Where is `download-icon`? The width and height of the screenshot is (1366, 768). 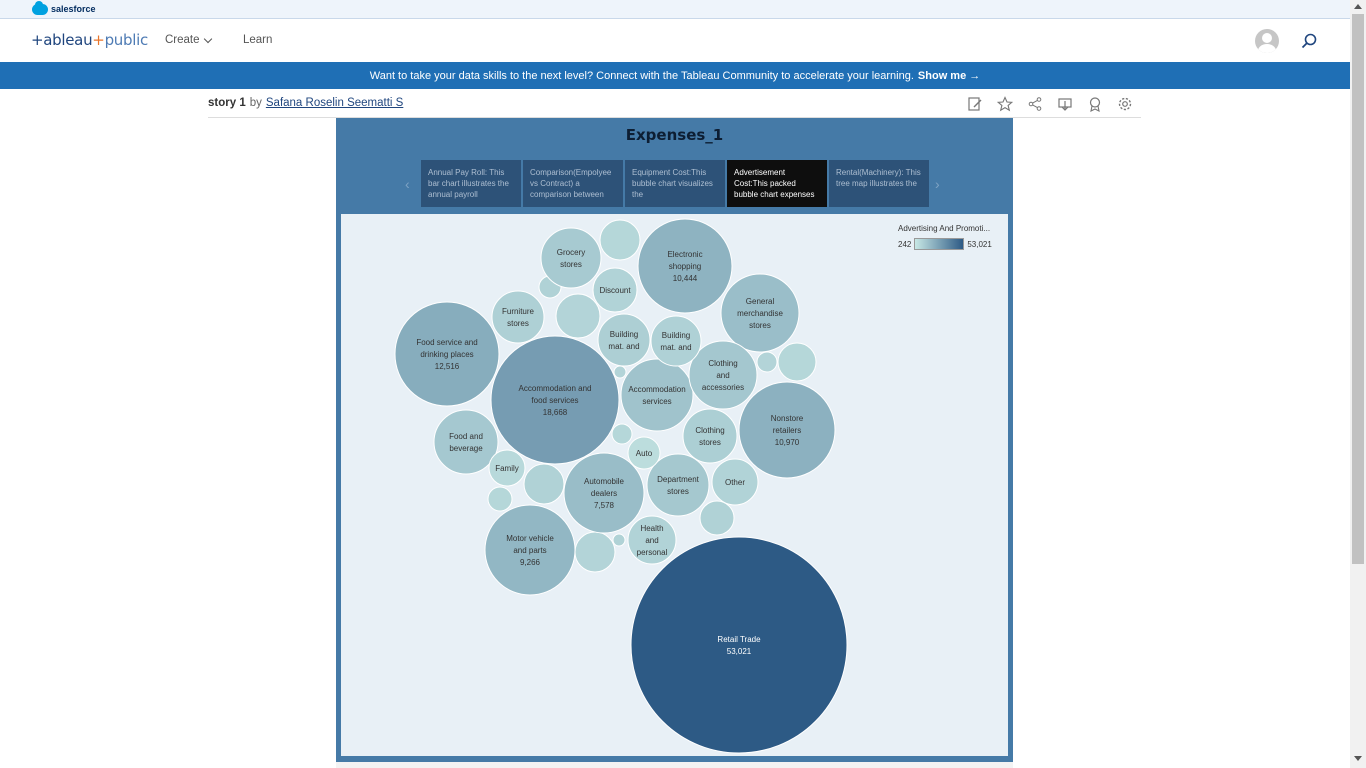 download-icon is located at coordinates (1065, 104).